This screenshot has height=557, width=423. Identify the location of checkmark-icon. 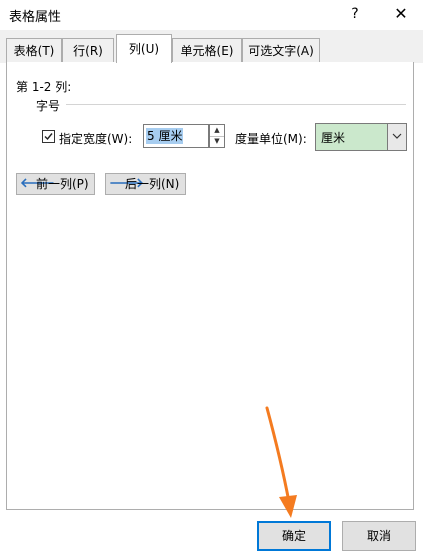
(48, 137).